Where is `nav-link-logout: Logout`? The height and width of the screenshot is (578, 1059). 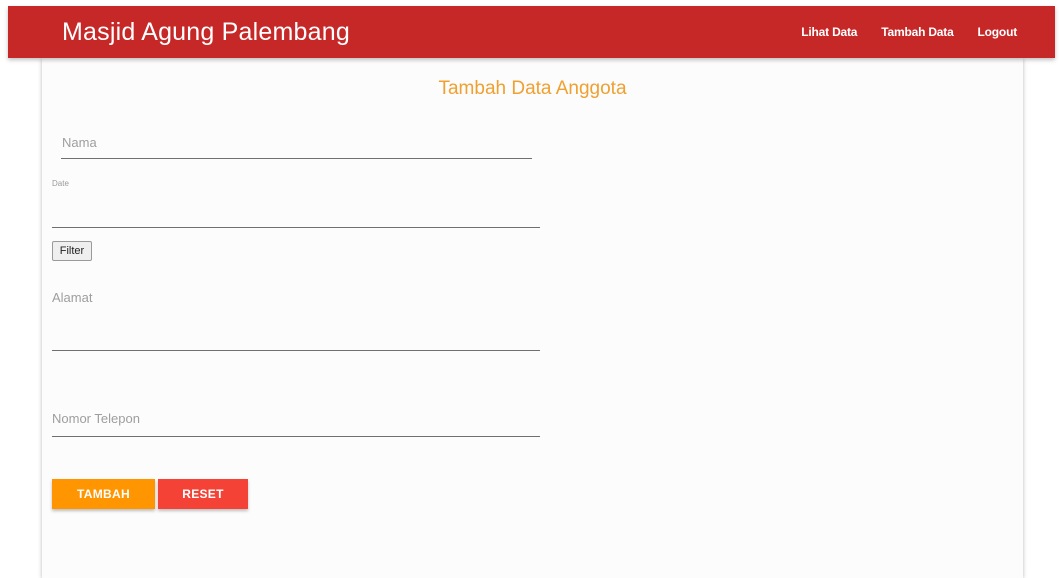 nav-link-logout: Logout is located at coordinates (998, 32).